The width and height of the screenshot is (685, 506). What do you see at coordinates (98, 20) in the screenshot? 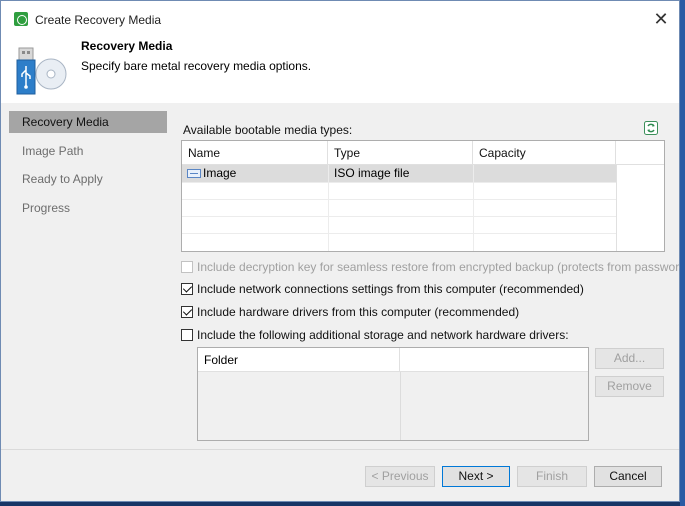
I see `window-title: Create Recovery Media` at bounding box center [98, 20].